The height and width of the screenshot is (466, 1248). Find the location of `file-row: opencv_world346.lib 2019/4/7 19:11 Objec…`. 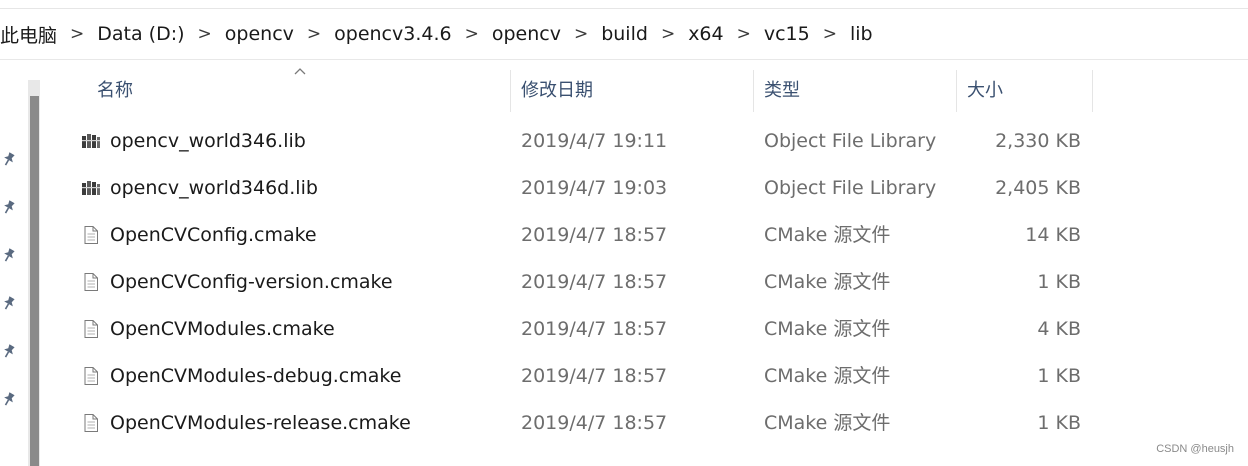

file-row: opencv_world346.lib 2019/4/7 19:11 Objec… is located at coordinates (575, 141).